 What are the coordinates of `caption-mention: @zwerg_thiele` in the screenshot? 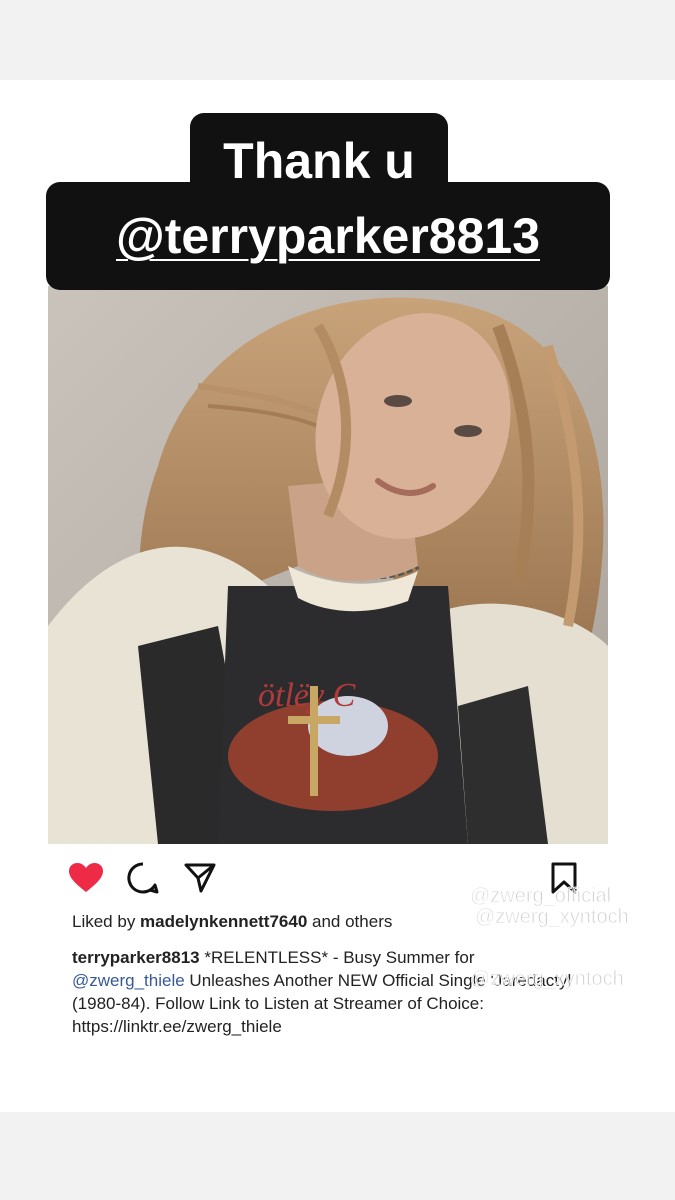 It's located at (128, 980).